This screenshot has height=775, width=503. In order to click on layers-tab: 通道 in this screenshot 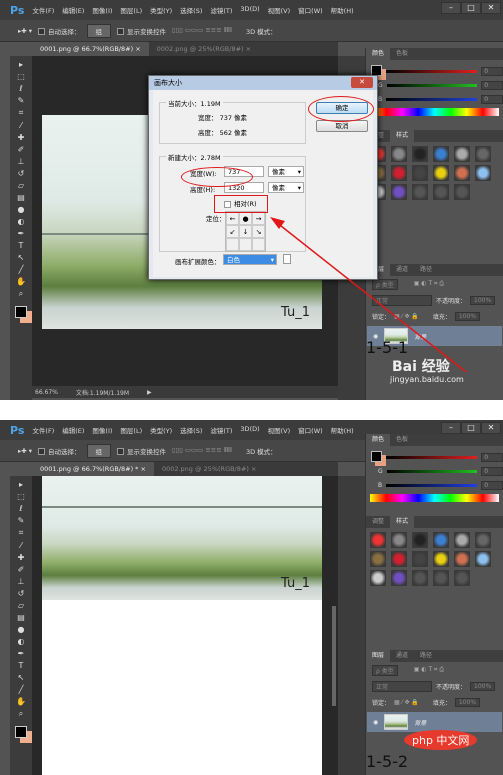, I will do `click(402, 656)`.